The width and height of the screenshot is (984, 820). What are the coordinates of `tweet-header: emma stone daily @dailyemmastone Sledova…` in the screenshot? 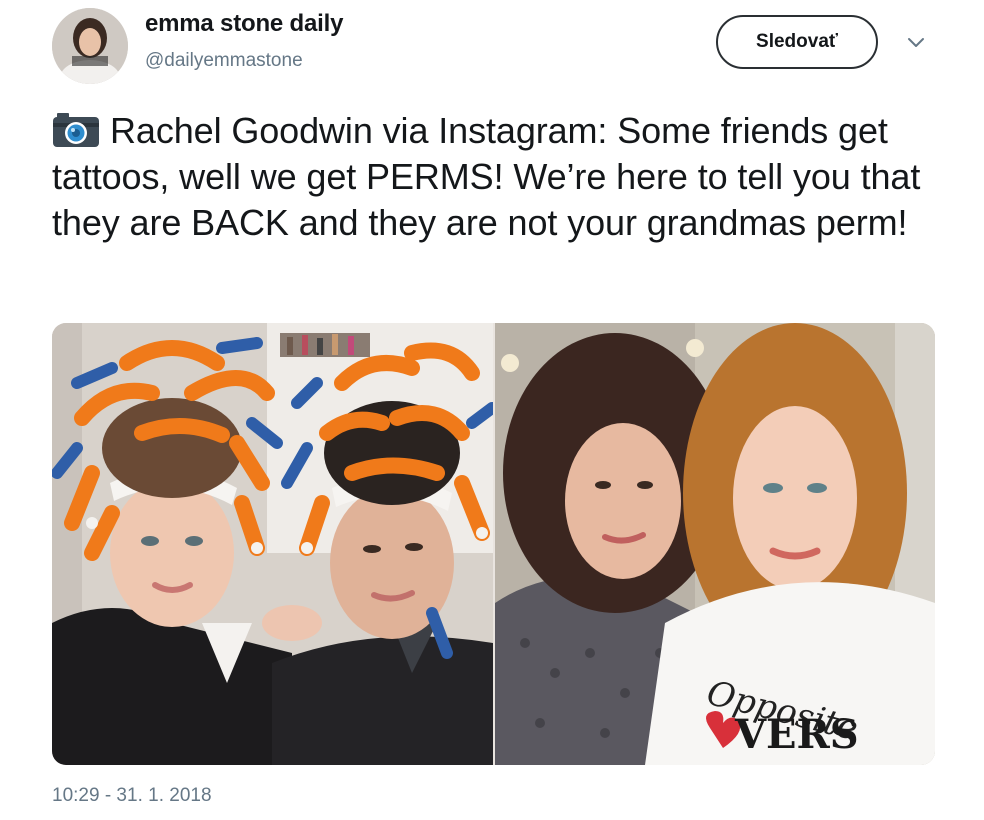 It's located at (492, 45).